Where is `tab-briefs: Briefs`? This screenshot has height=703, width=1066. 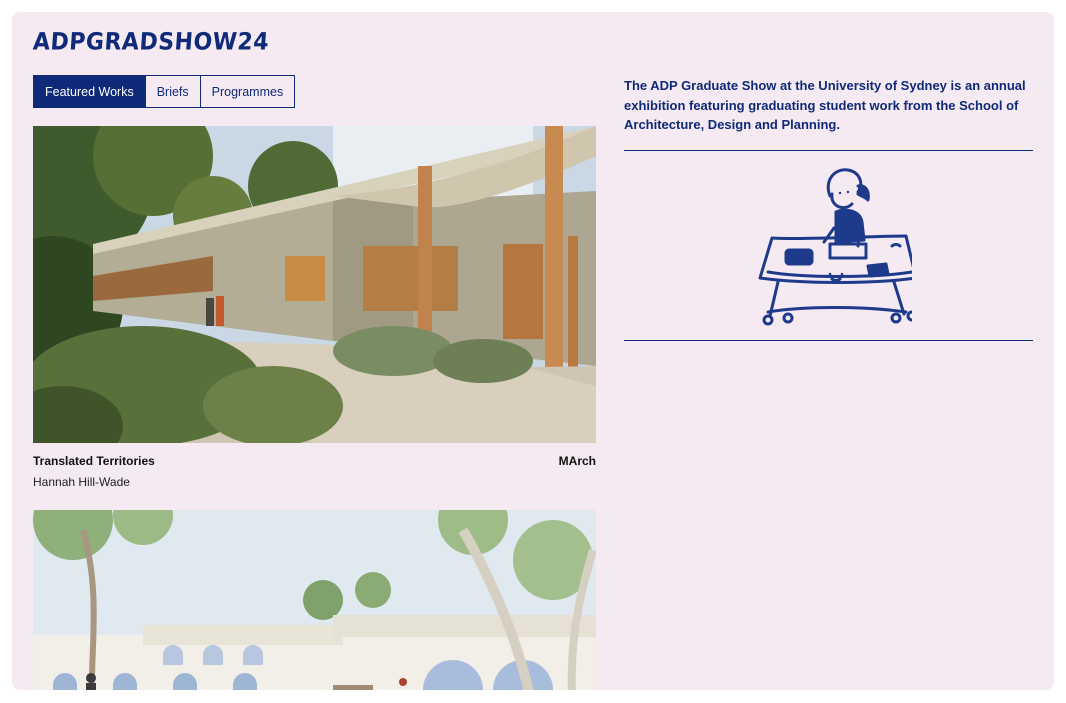
tab-briefs: Briefs is located at coordinates (172, 91).